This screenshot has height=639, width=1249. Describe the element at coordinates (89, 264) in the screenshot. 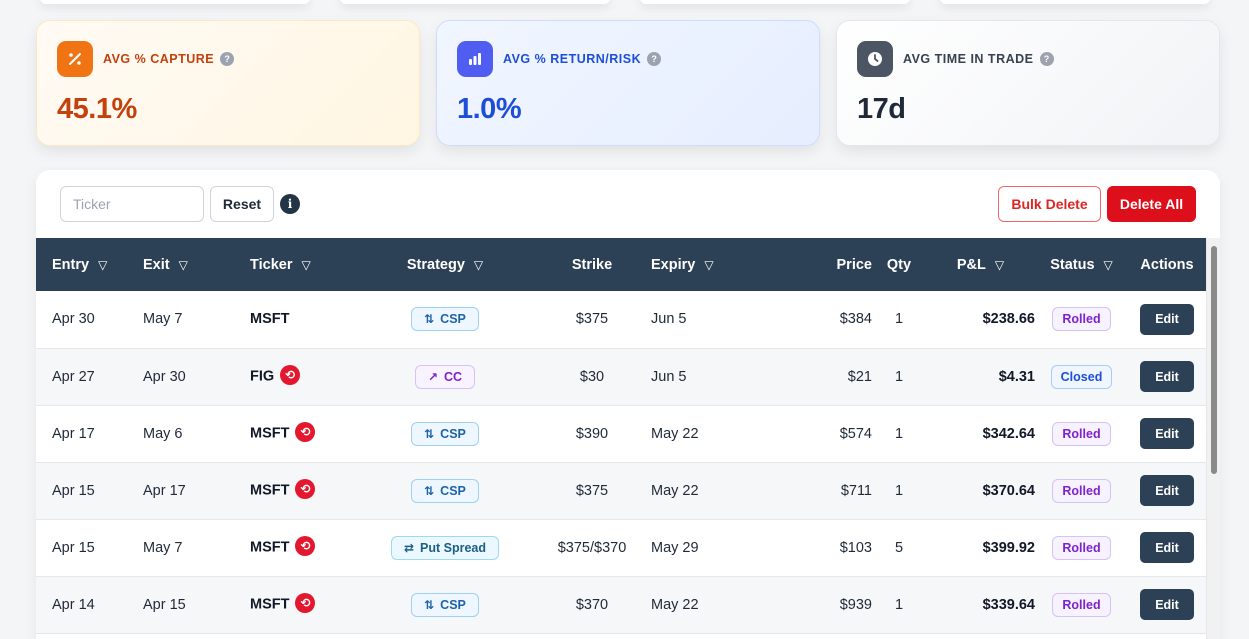

I see `column-header-entry: Entry ▽` at that location.